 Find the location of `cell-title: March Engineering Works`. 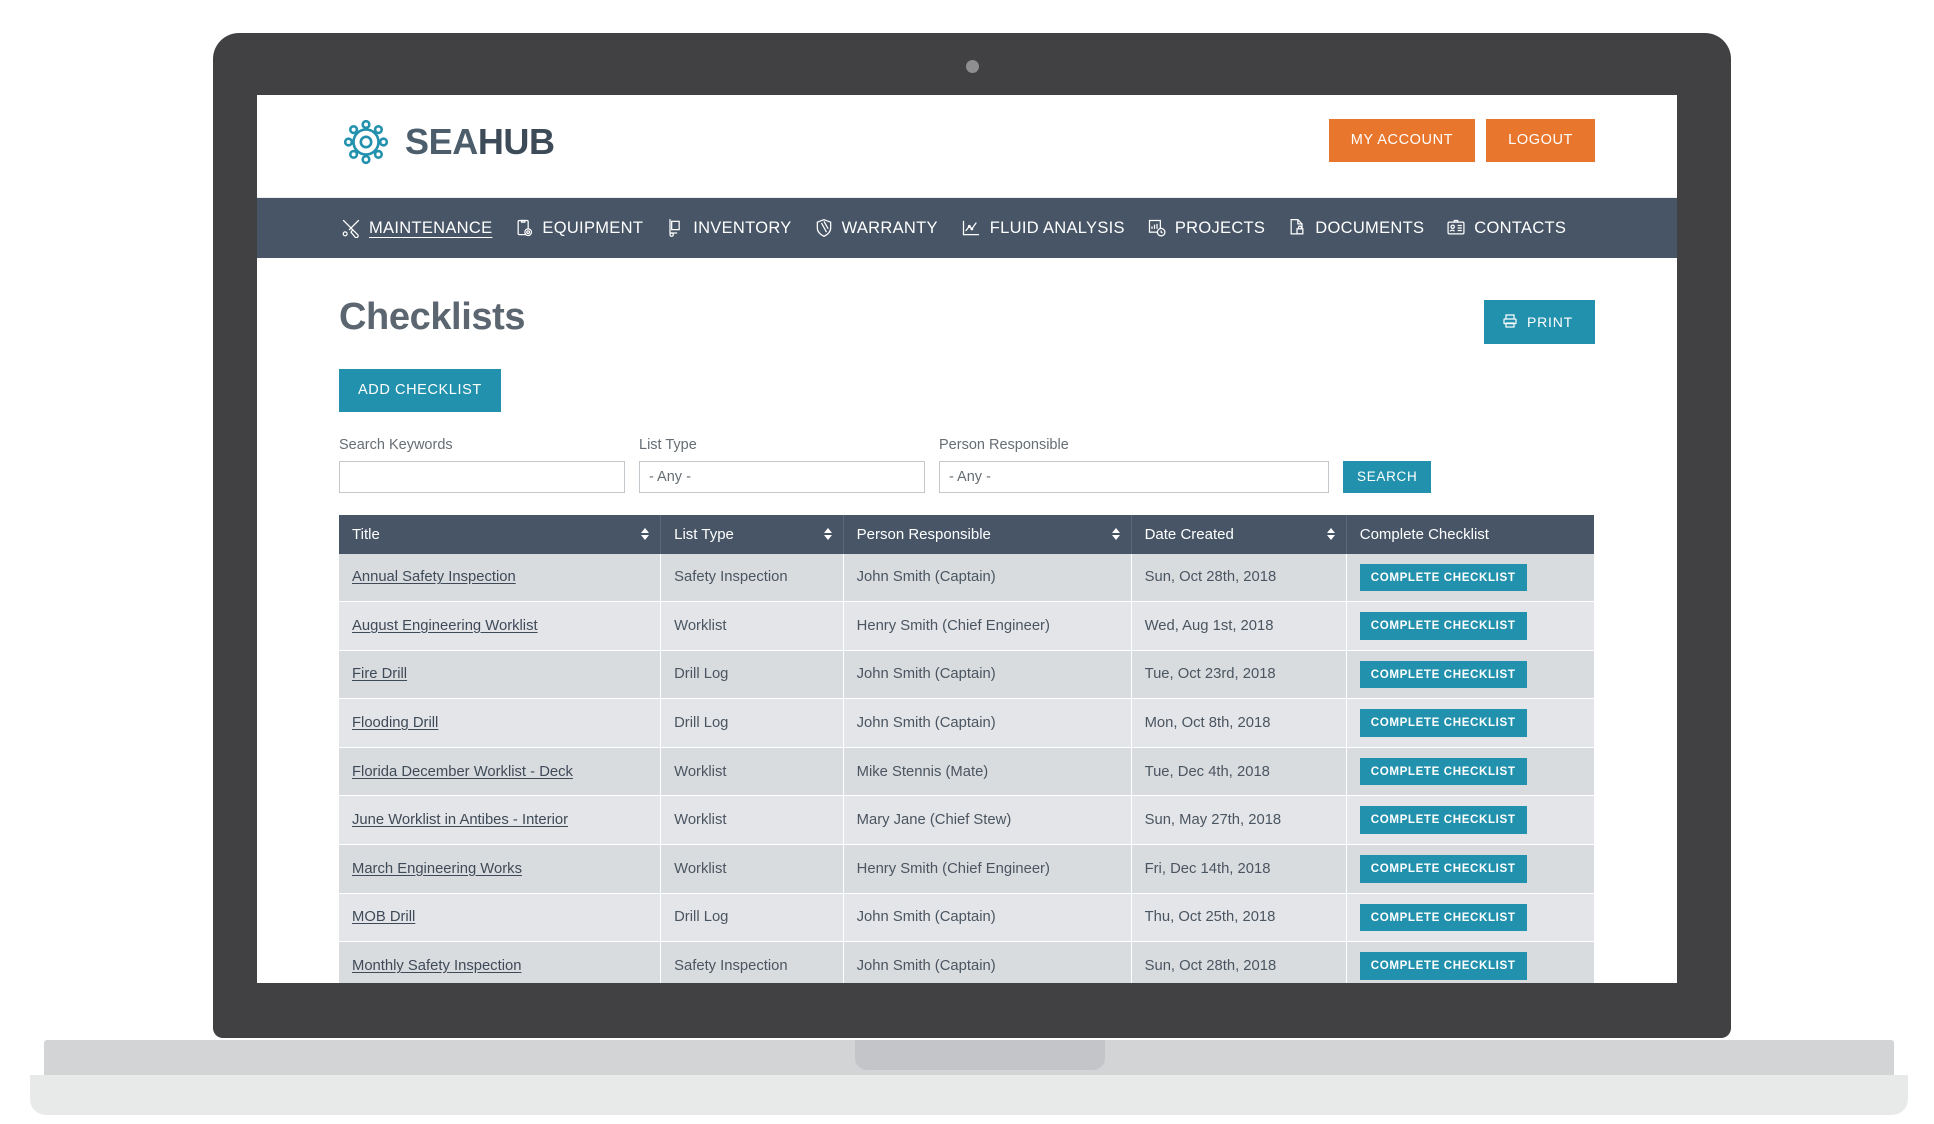

cell-title: March Engineering Works is located at coordinates (500, 869).